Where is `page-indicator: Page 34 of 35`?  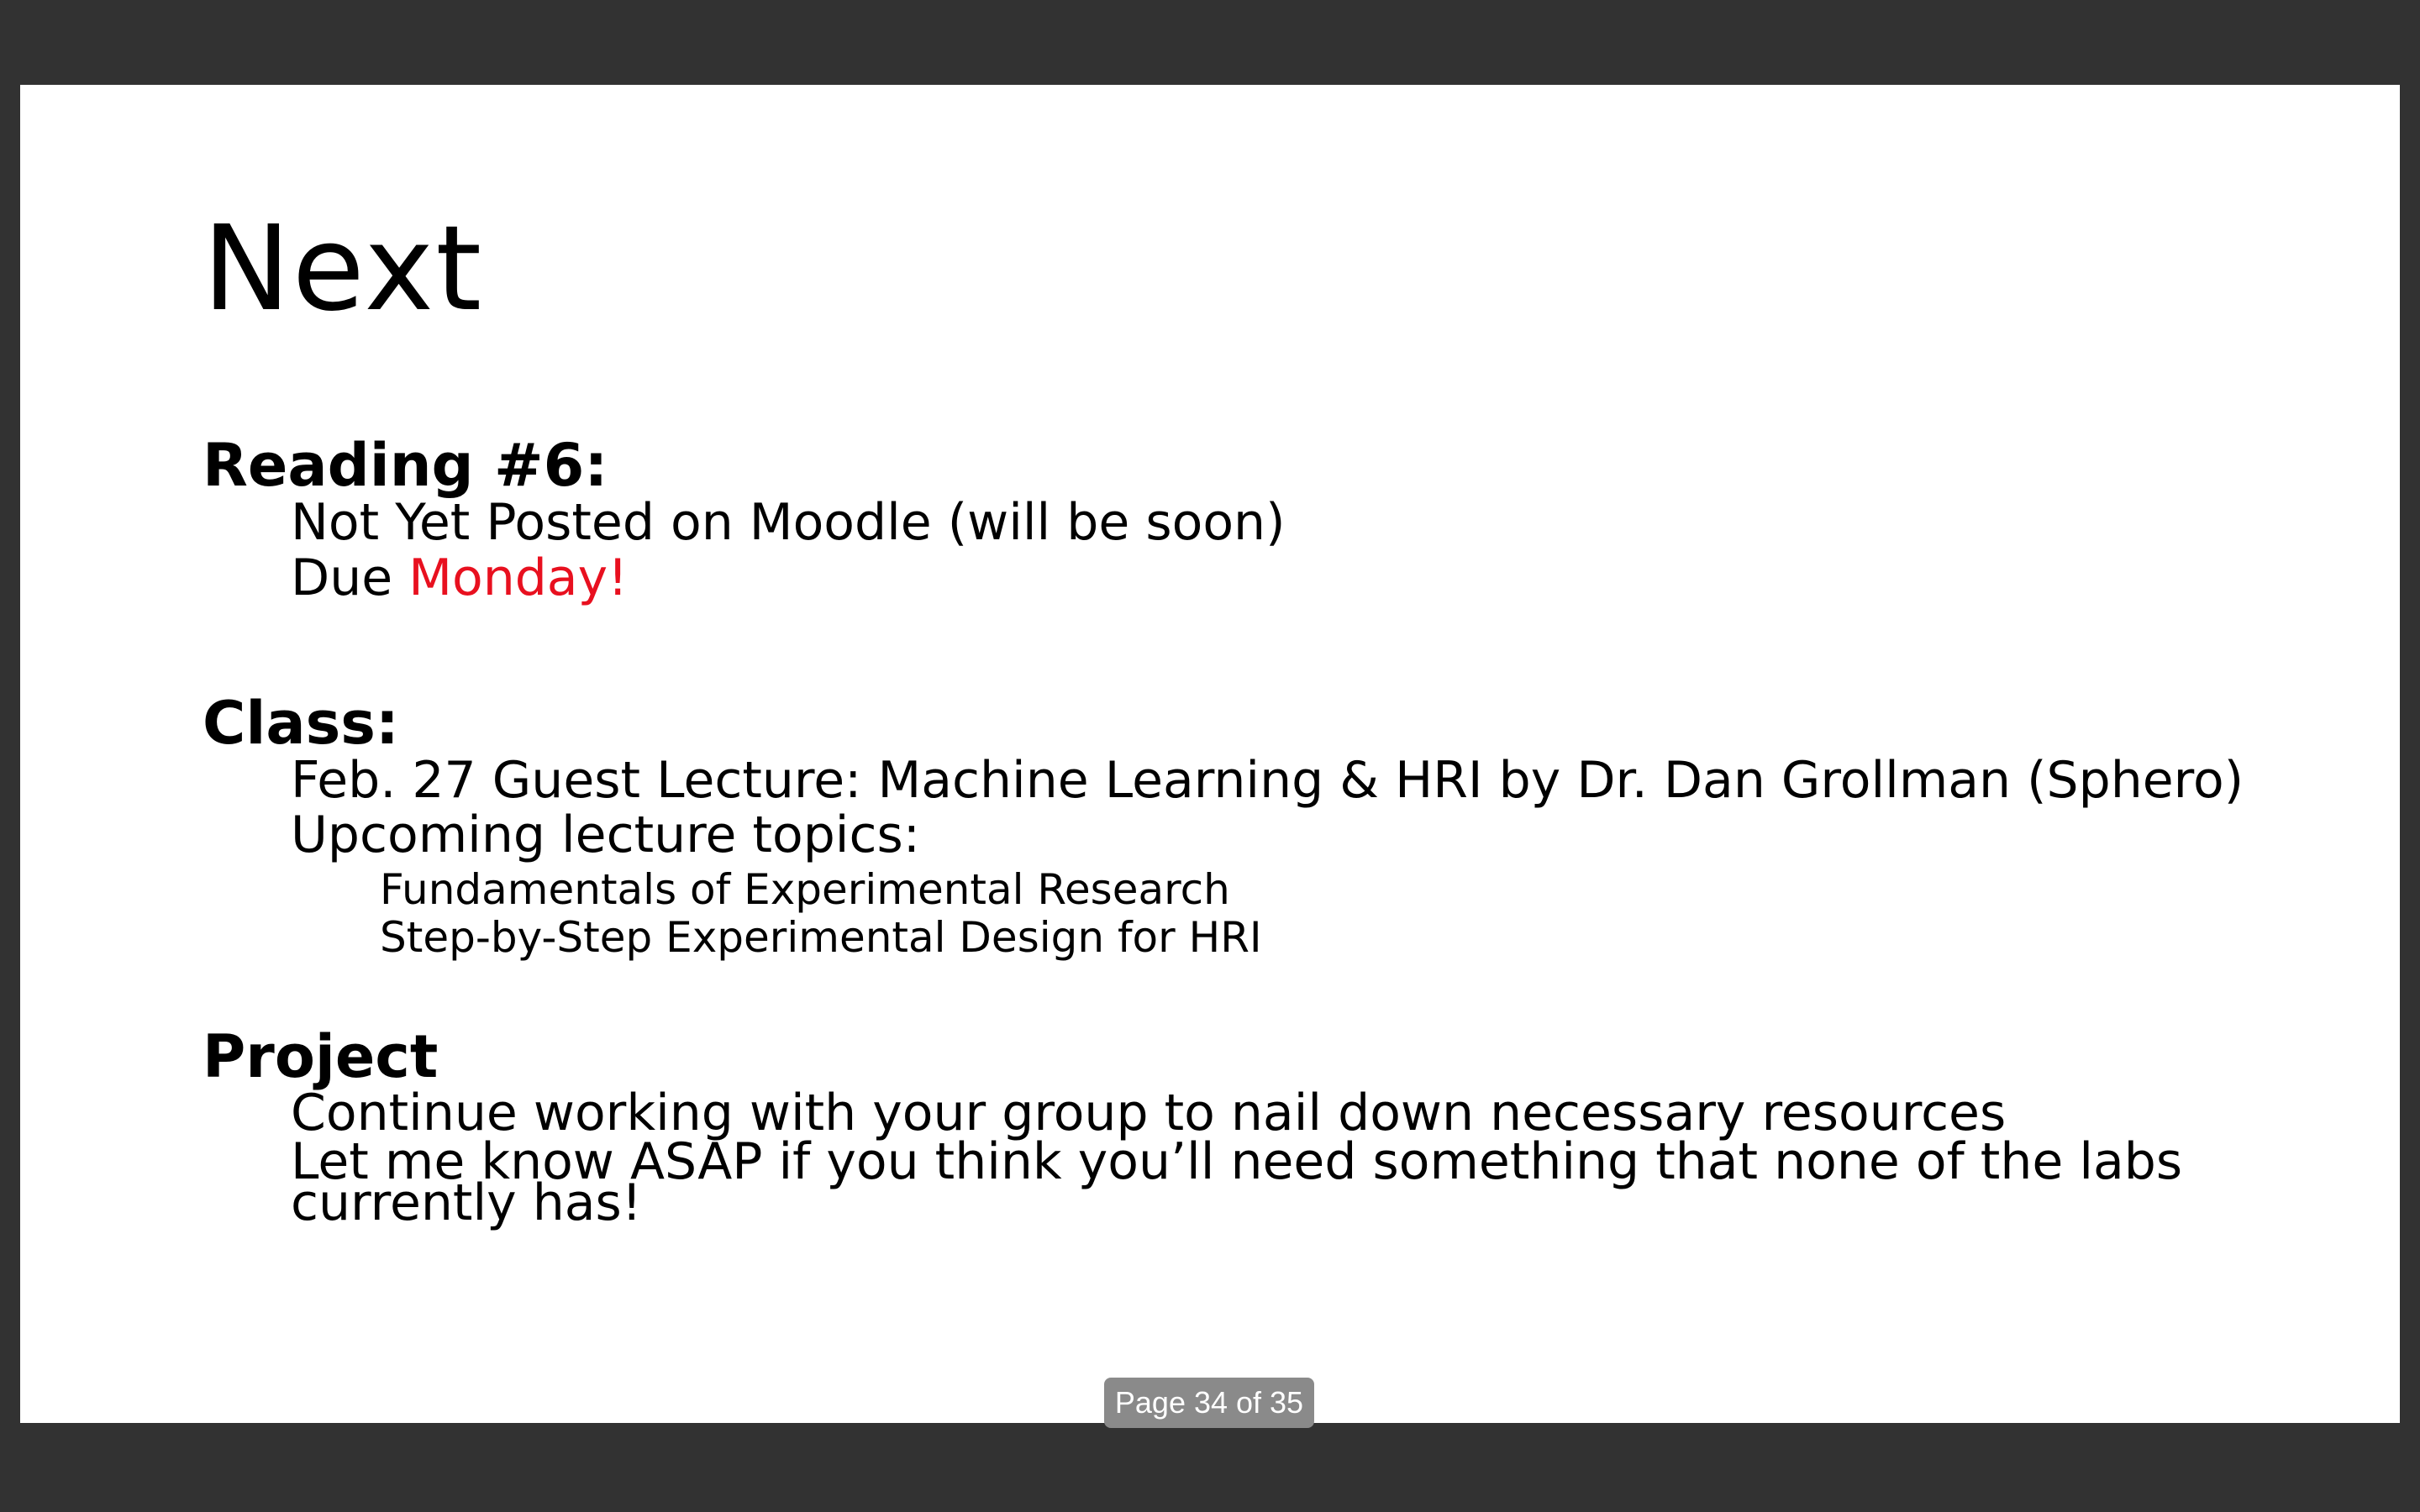
page-indicator: Page 34 of 35 is located at coordinates (1209, 1403).